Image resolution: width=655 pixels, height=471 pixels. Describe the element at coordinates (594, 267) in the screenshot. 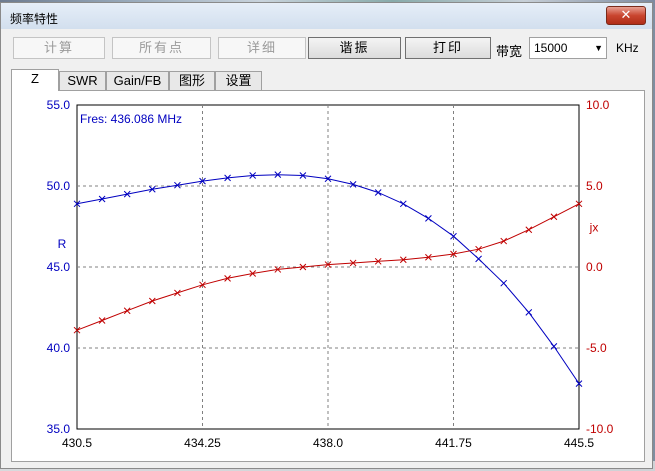

I see `y-right-tick-label: 0.0` at that location.